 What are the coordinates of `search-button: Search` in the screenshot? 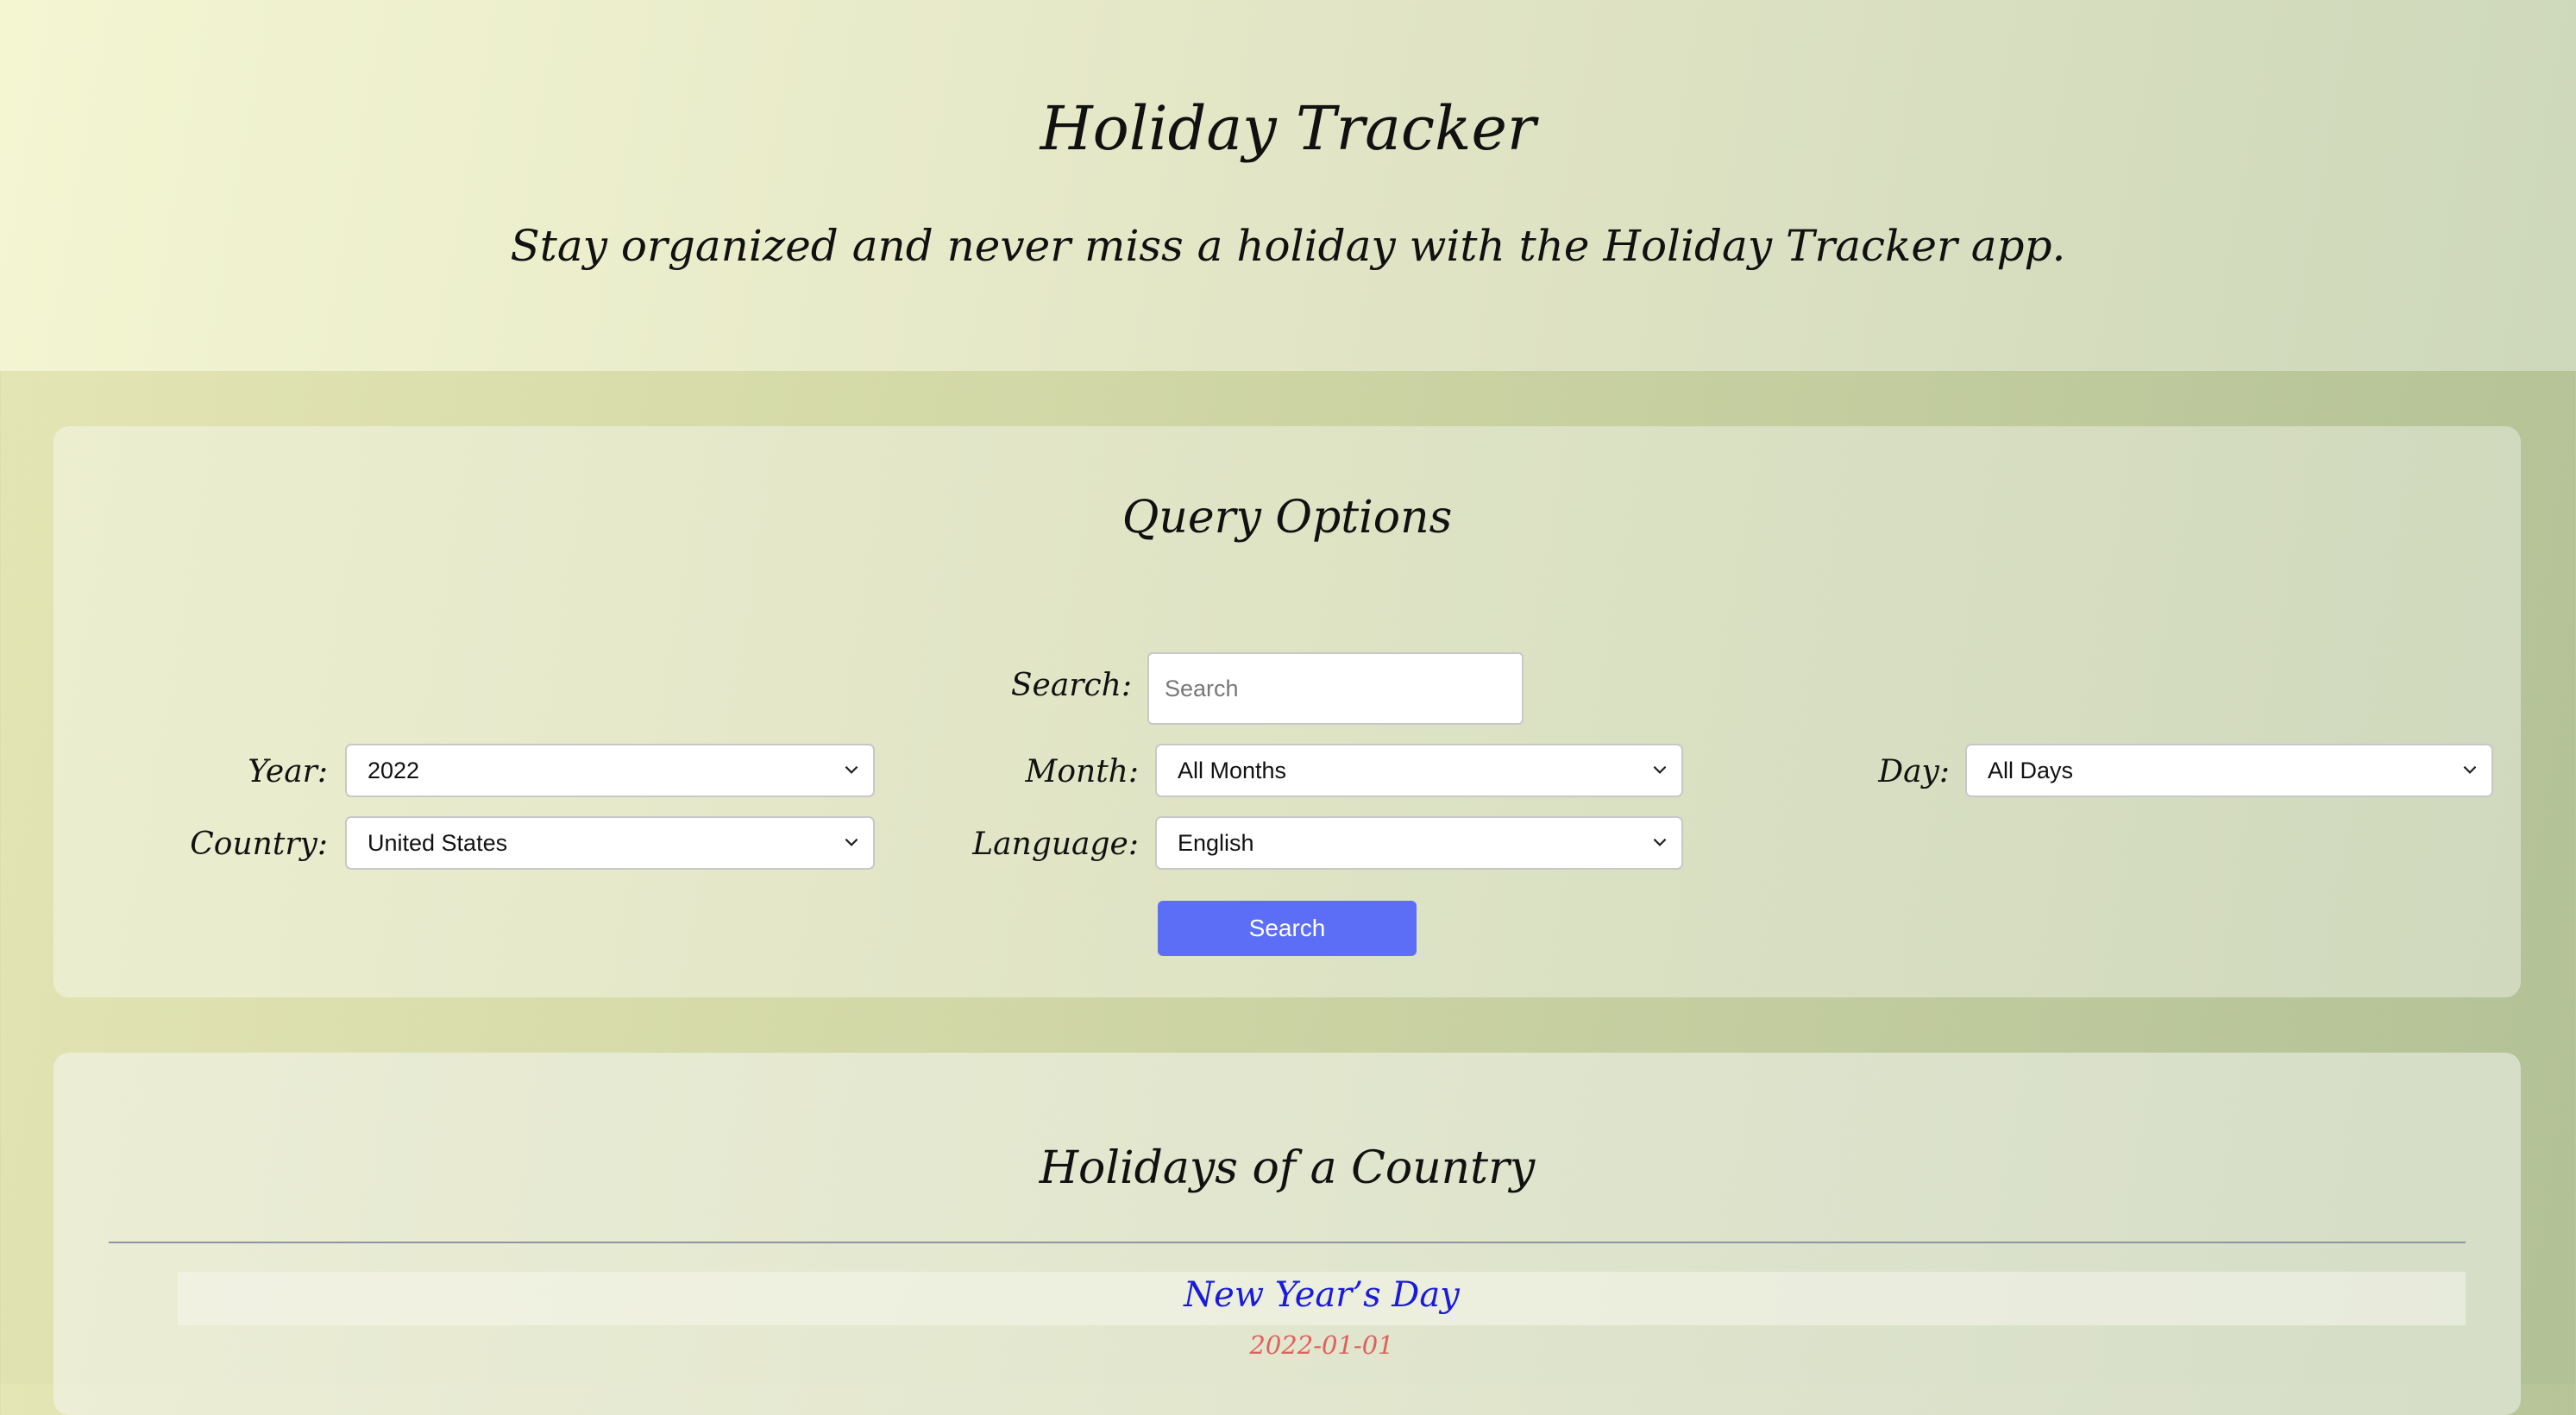 It's located at (1287, 928).